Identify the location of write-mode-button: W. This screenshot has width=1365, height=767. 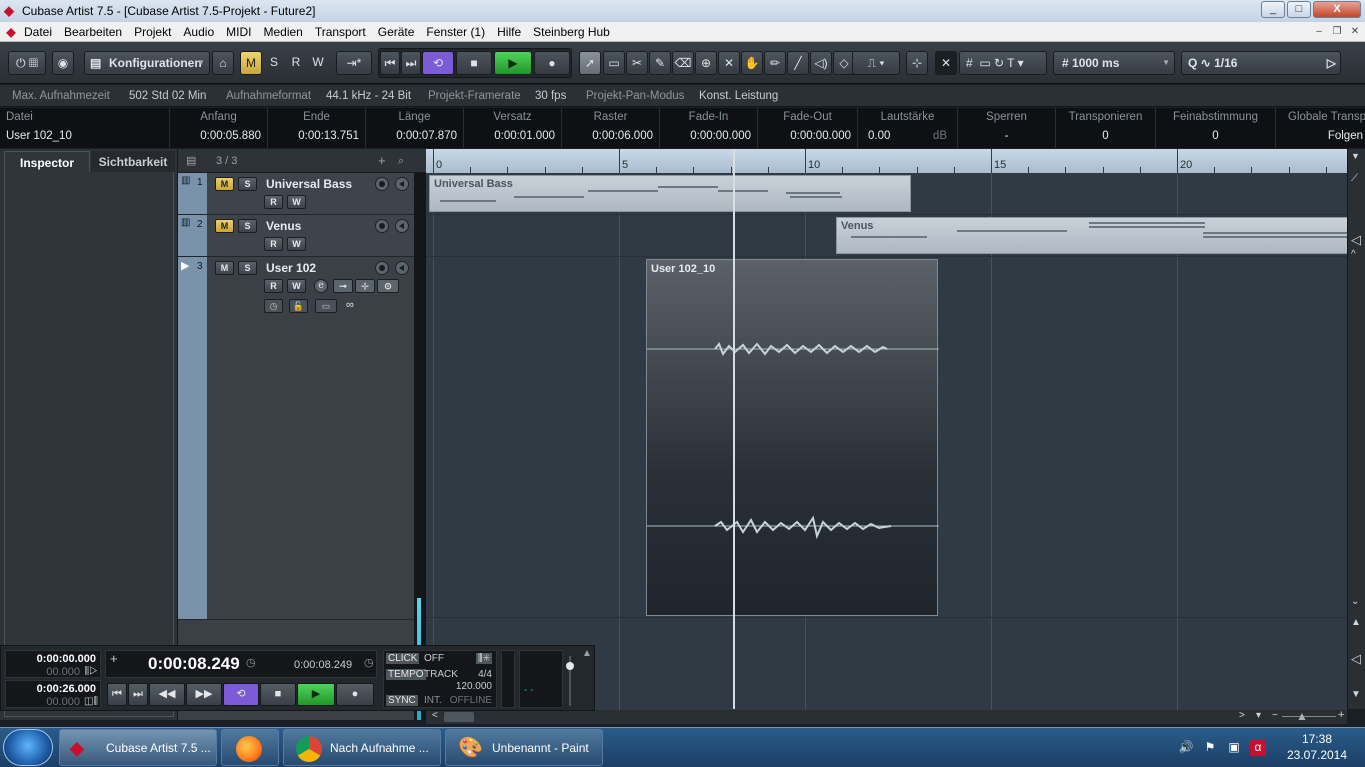
(318, 63).